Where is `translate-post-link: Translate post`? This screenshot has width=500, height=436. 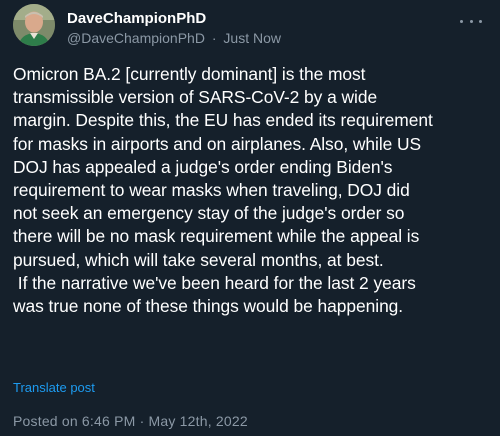 translate-post-link: Translate post is located at coordinates (54, 388).